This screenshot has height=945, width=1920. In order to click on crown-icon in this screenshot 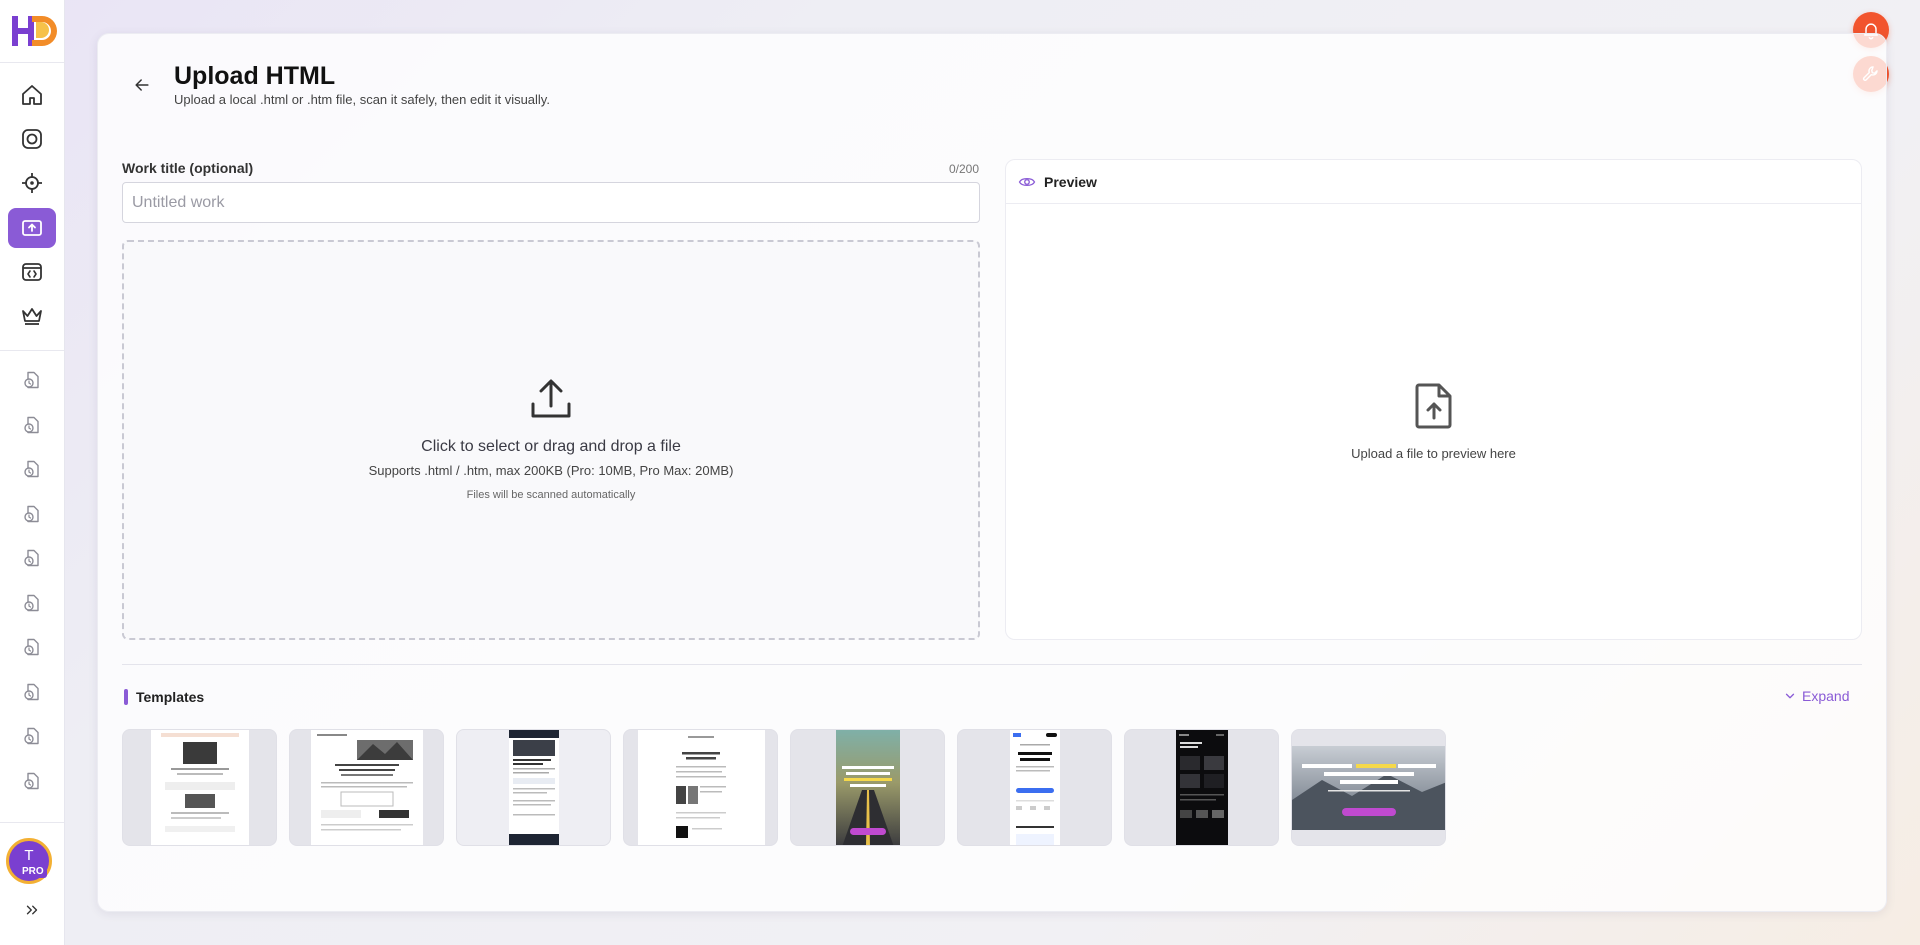, I will do `click(32, 316)`.